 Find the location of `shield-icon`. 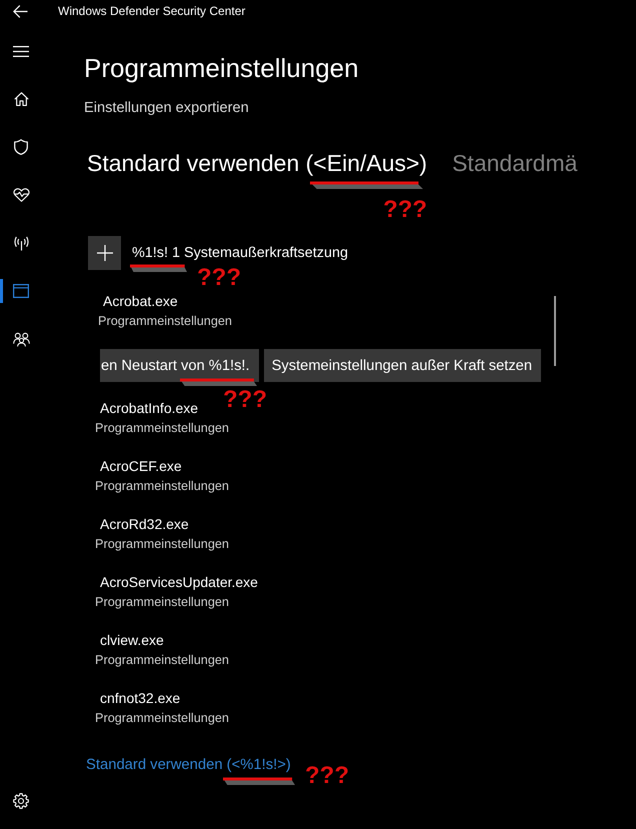

shield-icon is located at coordinates (21, 147).